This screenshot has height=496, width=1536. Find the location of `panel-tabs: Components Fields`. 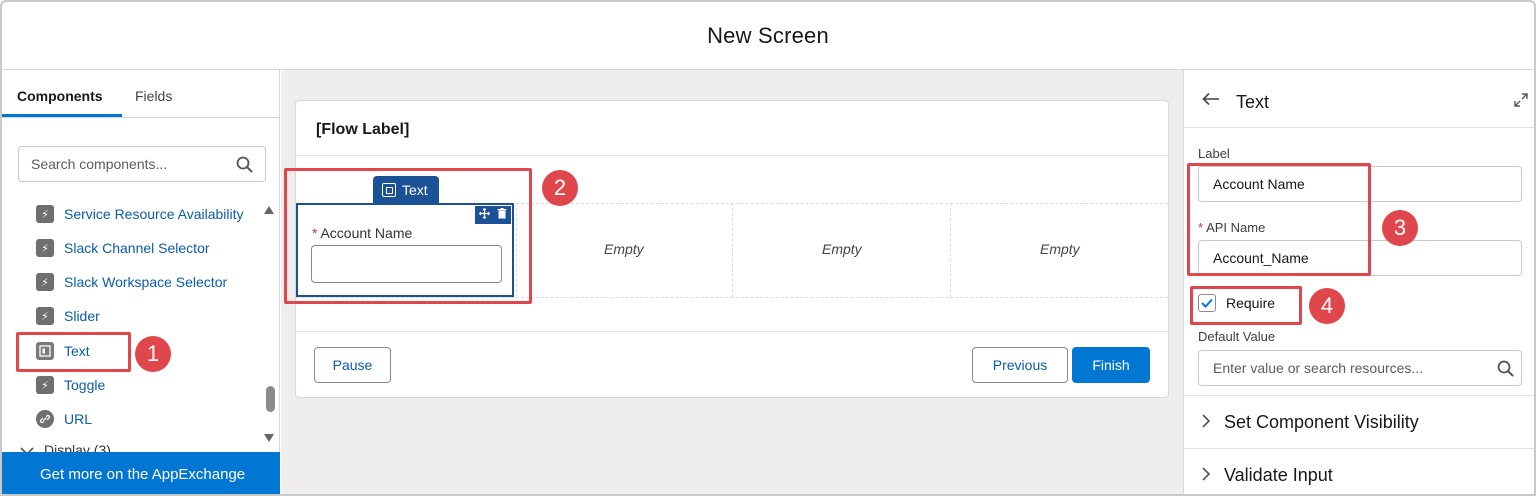

panel-tabs: Components Fields is located at coordinates (141, 94).